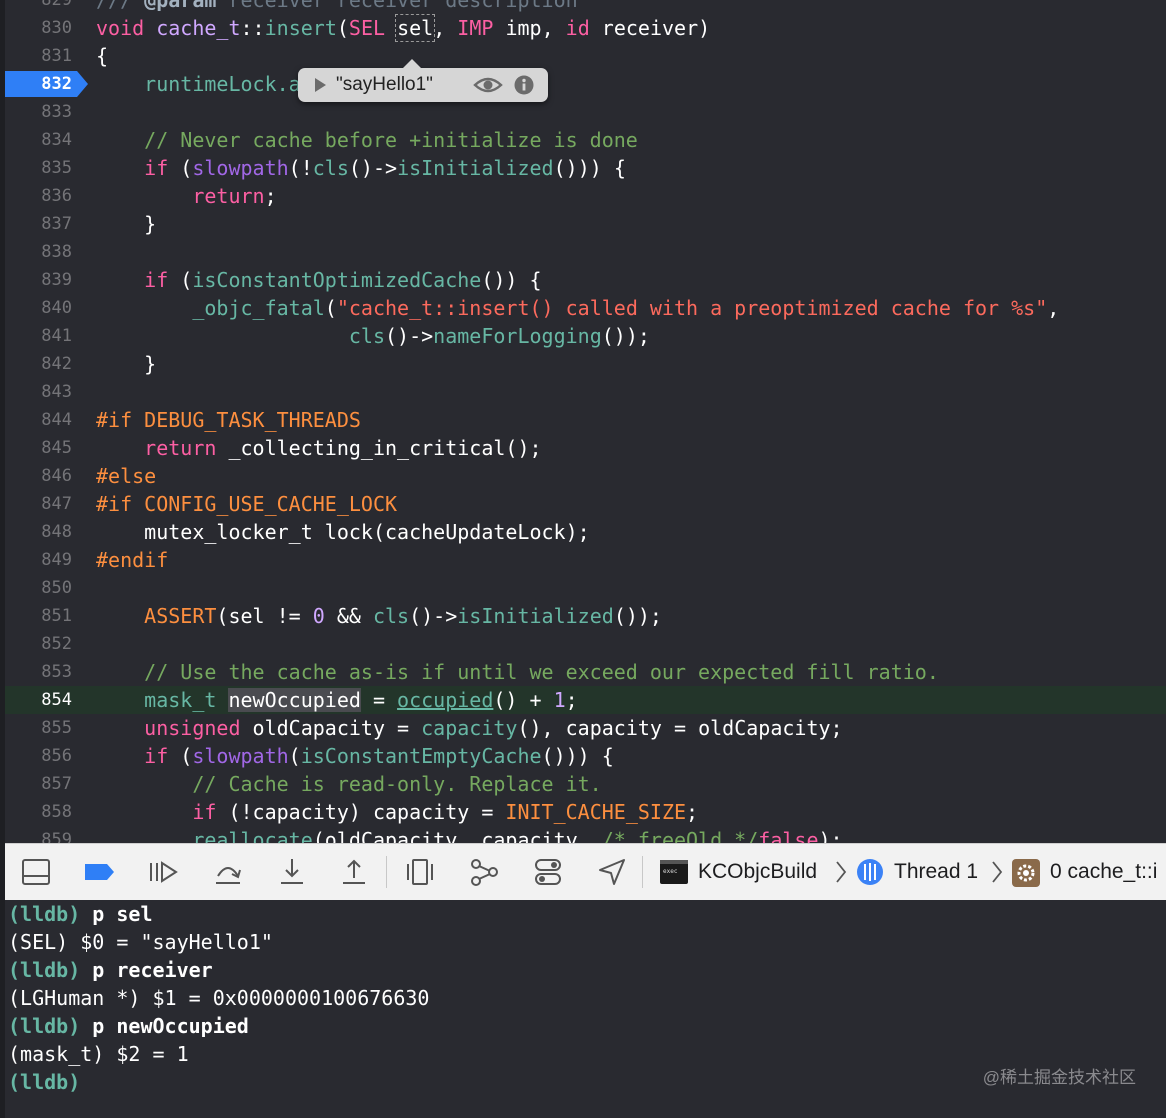 Image resolution: width=1166 pixels, height=1118 pixels. I want to click on continue-icon, so click(163, 872).